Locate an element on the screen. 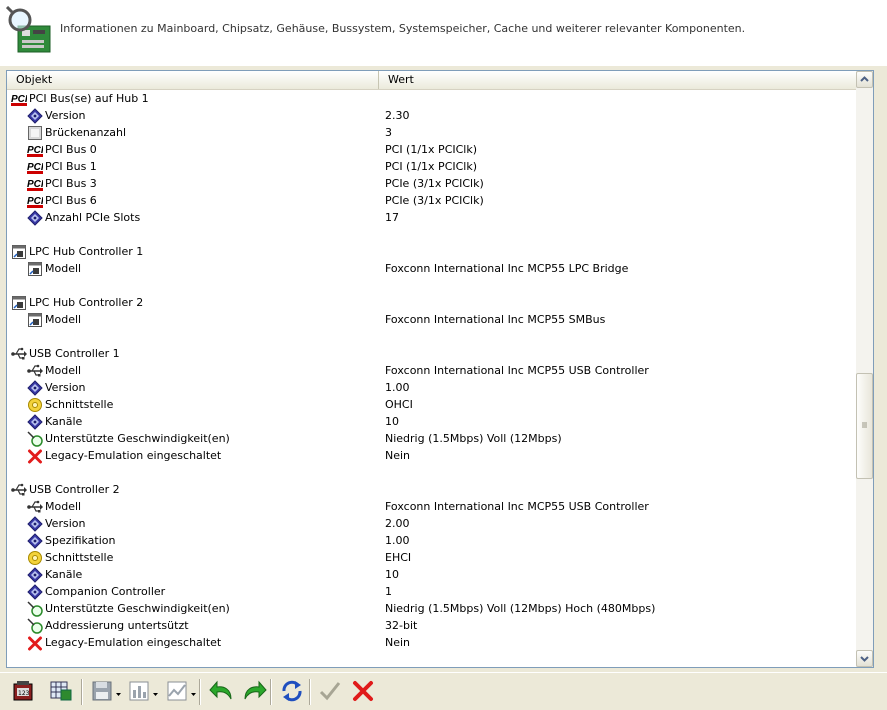  item-value: 1 is located at coordinates (388, 591).